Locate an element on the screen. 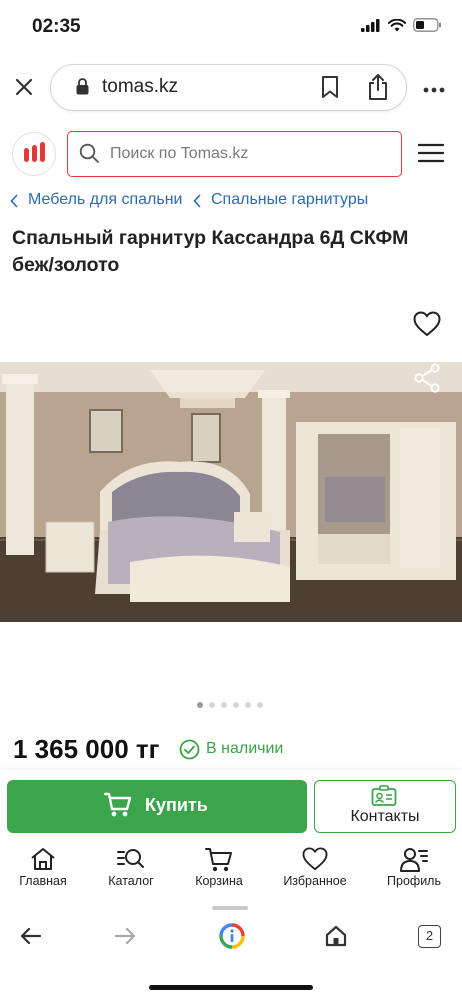 This screenshot has height=999, width=462. bookmark-icon is located at coordinates (330, 87).